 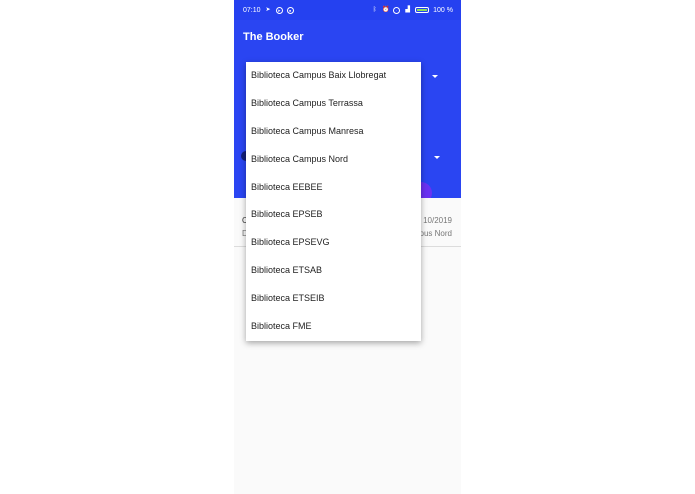 What do you see at coordinates (333, 160) in the screenshot?
I see `menu-item-campus-nord: Biblioteca Campus Nord` at bounding box center [333, 160].